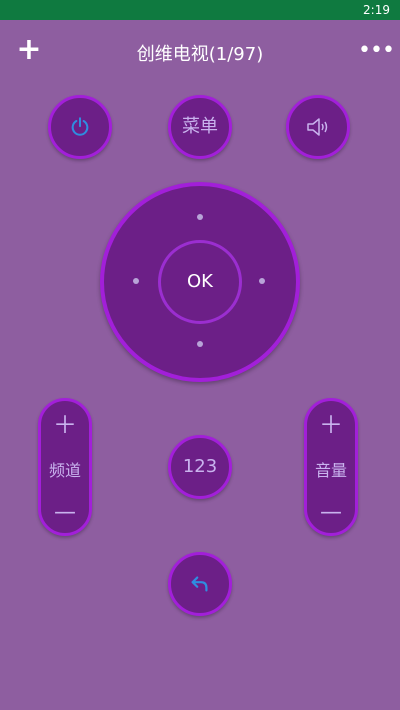 This screenshot has width=400, height=710. I want to click on more-options-button: •••, so click(376, 53).